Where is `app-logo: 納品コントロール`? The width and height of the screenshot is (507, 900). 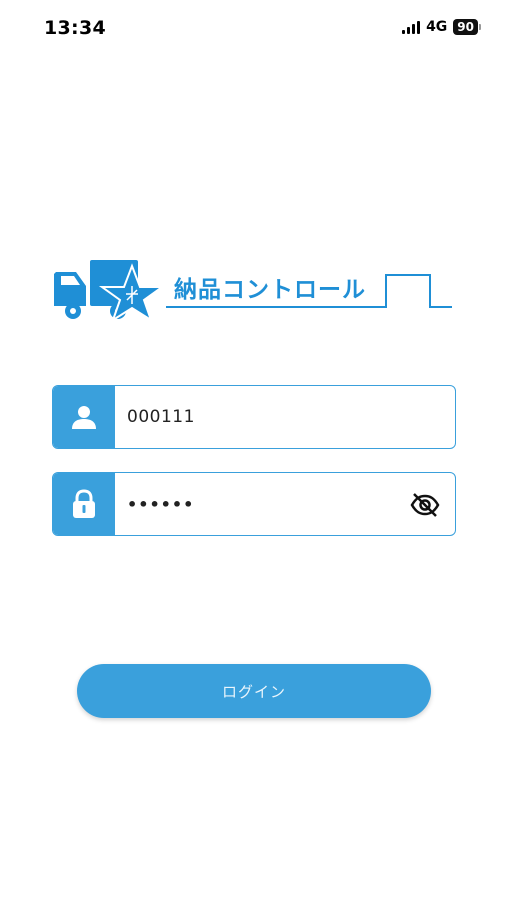
app-logo: 納品コントロール is located at coordinates (254, 289).